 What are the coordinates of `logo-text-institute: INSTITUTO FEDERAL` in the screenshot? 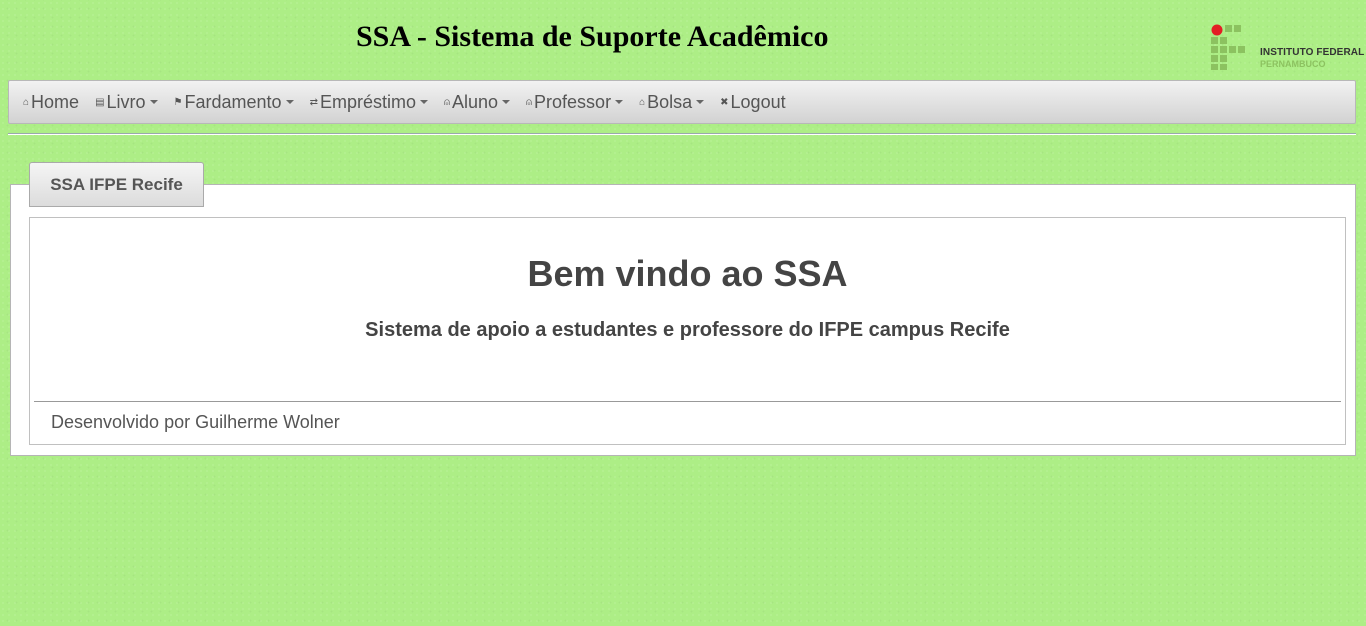 It's located at (1312, 52).